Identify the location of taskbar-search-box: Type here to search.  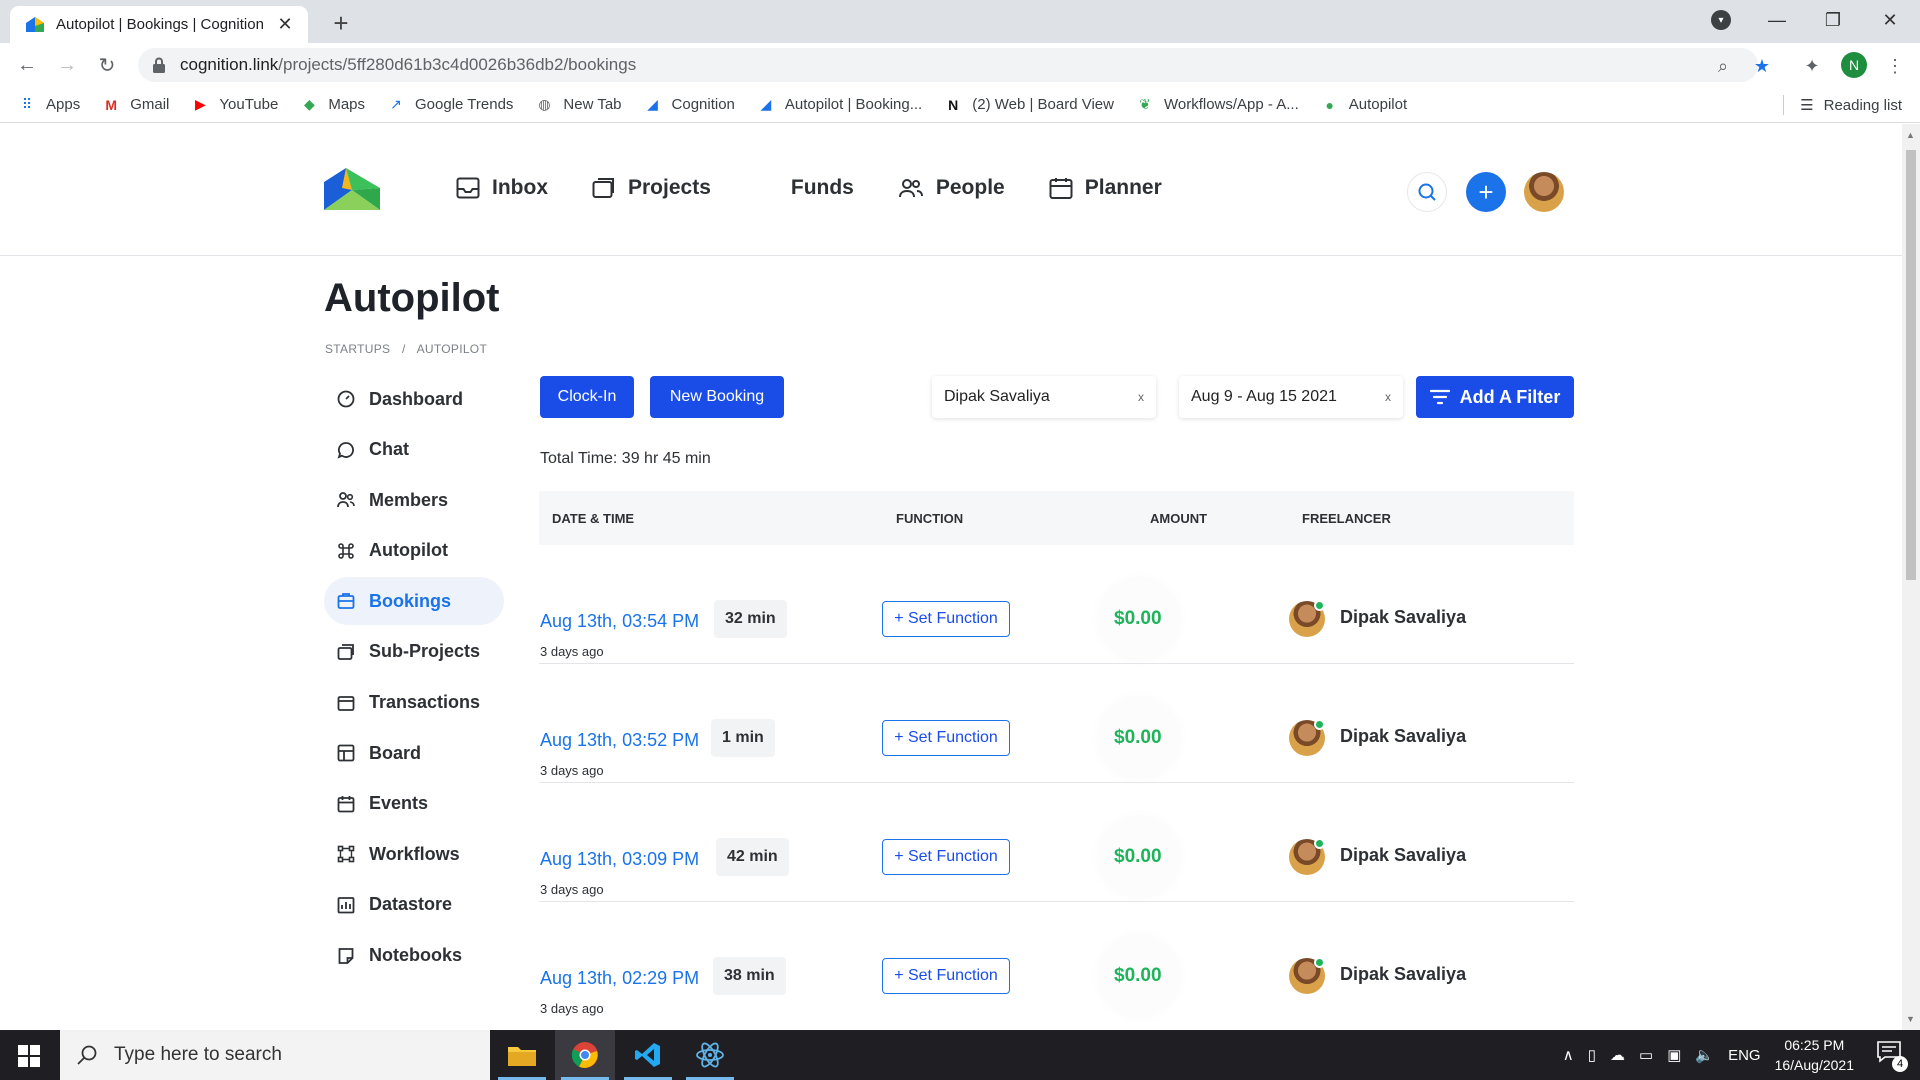
(275, 1055).